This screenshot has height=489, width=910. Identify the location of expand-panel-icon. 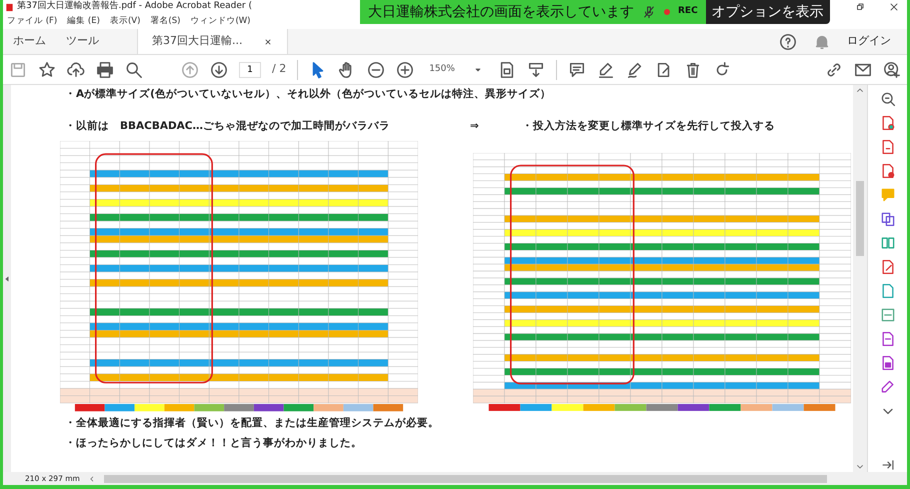
(887, 465).